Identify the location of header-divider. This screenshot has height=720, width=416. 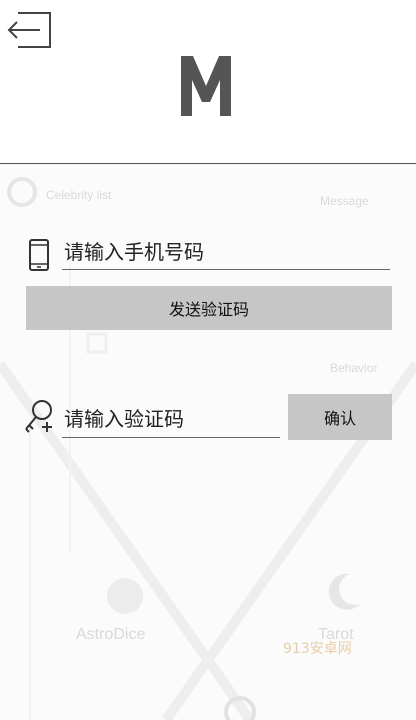
(208, 163).